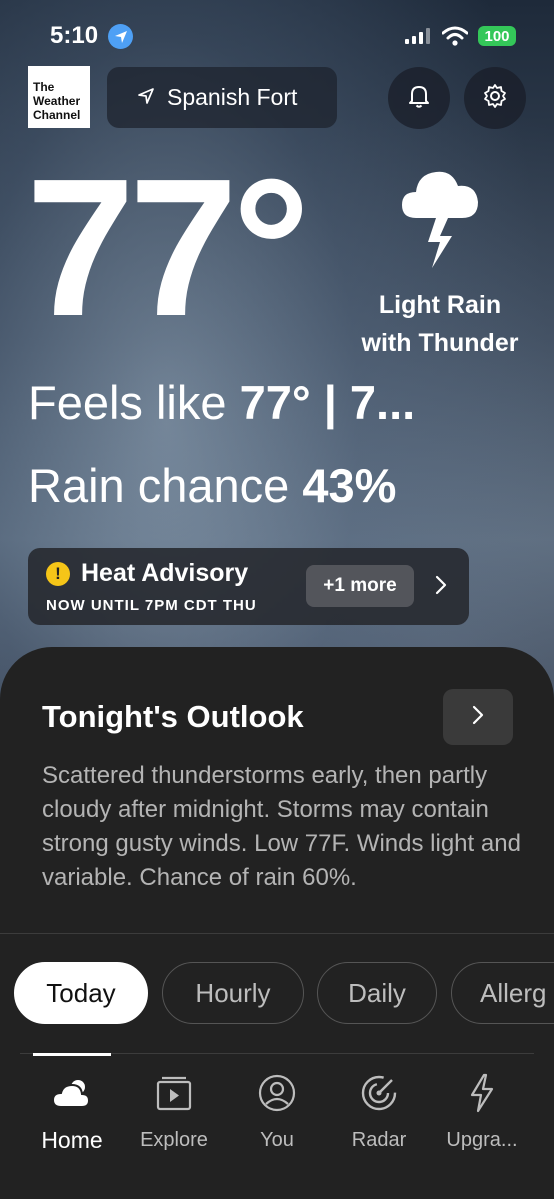 This screenshot has width=554, height=1199. What do you see at coordinates (168, 247) in the screenshot?
I see `current-temperature: 77°` at bounding box center [168, 247].